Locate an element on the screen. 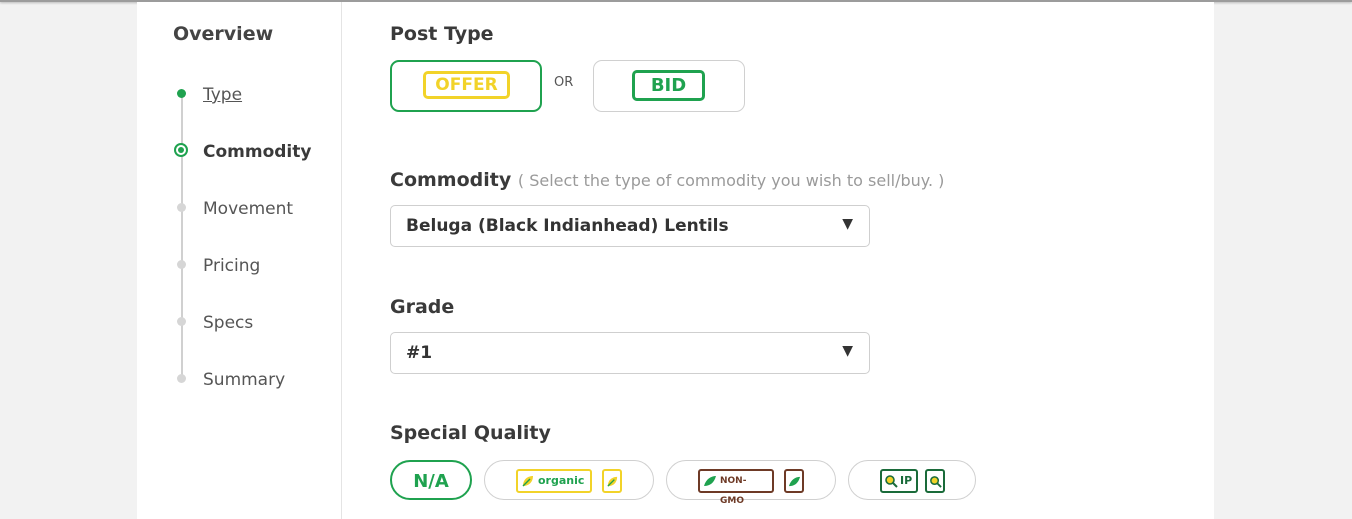 This screenshot has width=1352, height=519. post-type-label: Post Type is located at coordinates (442, 34).